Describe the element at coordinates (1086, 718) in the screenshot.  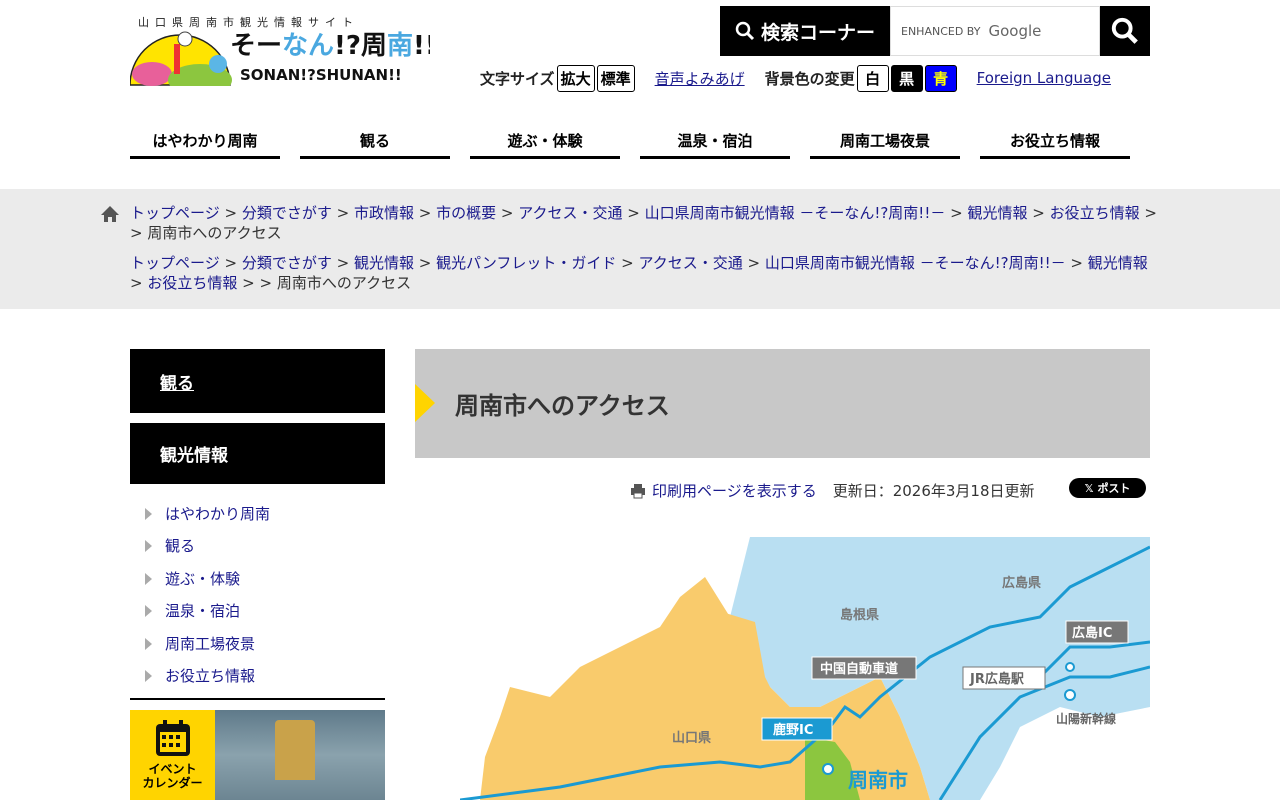
I see `map-label-sanyo-shinkansen: 山陽新幹線` at that location.